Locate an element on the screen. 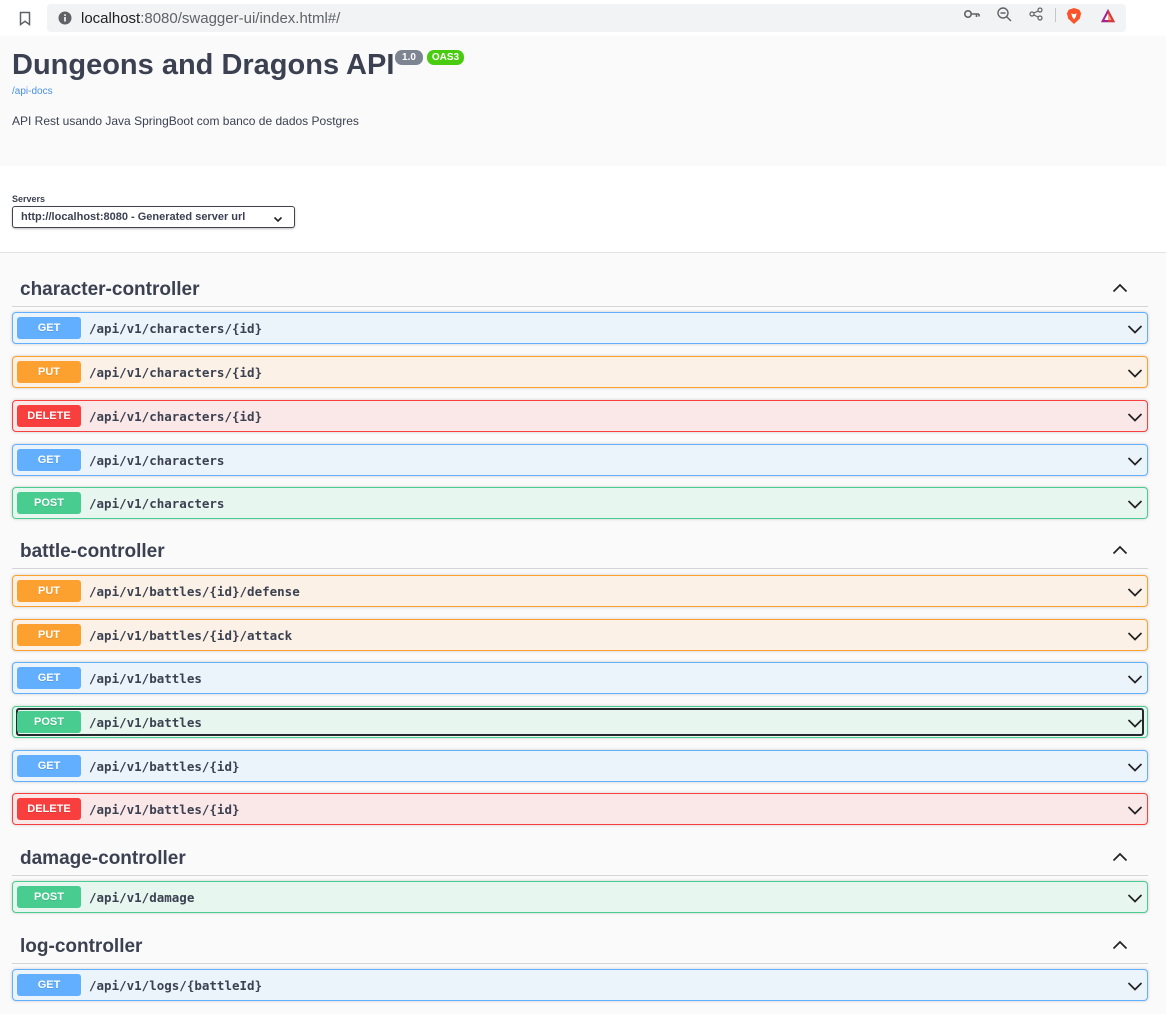 The height and width of the screenshot is (1014, 1166). url-text: localhost:8080/swagger-ui/index.html#/ is located at coordinates (210, 18).